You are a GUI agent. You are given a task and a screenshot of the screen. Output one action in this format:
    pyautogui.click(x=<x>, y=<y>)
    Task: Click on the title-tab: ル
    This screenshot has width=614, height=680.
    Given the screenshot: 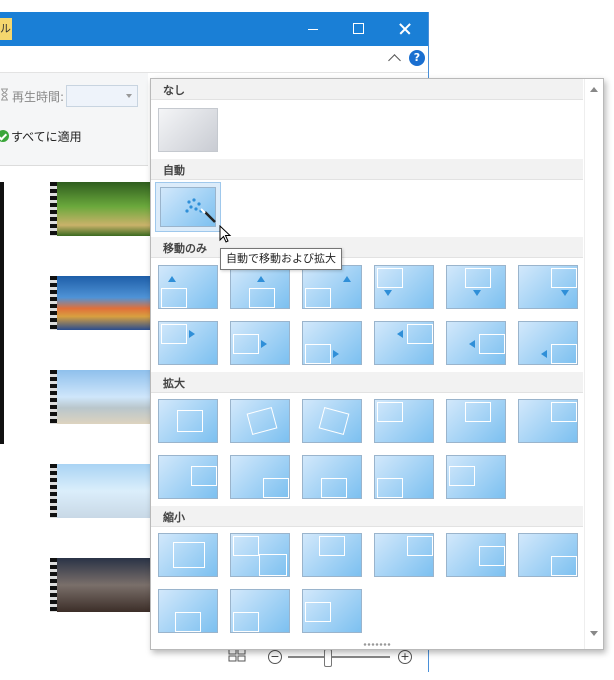 What is the action you would take?
    pyautogui.click(x=6, y=29)
    